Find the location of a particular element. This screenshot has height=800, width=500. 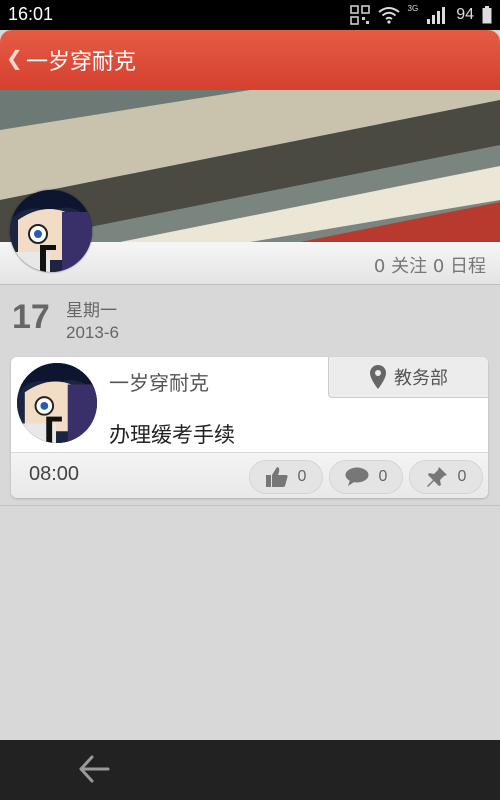

pushpin-icon is located at coordinates (436, 477).